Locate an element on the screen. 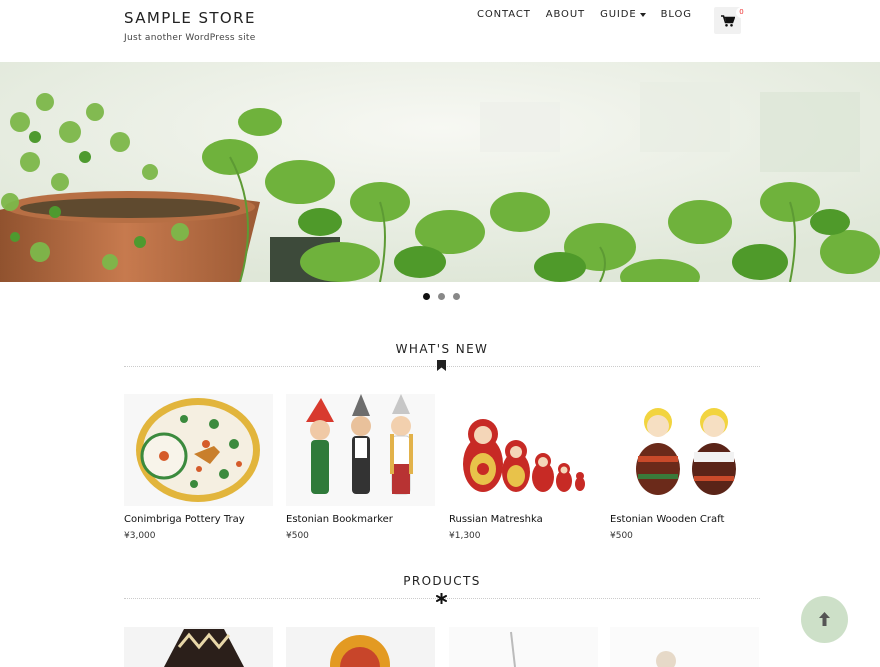 This screenshot has width=880, height=667. main-nav: CONTACT ABOUT GUIDE BLOG is located at coordinates (584, 14).